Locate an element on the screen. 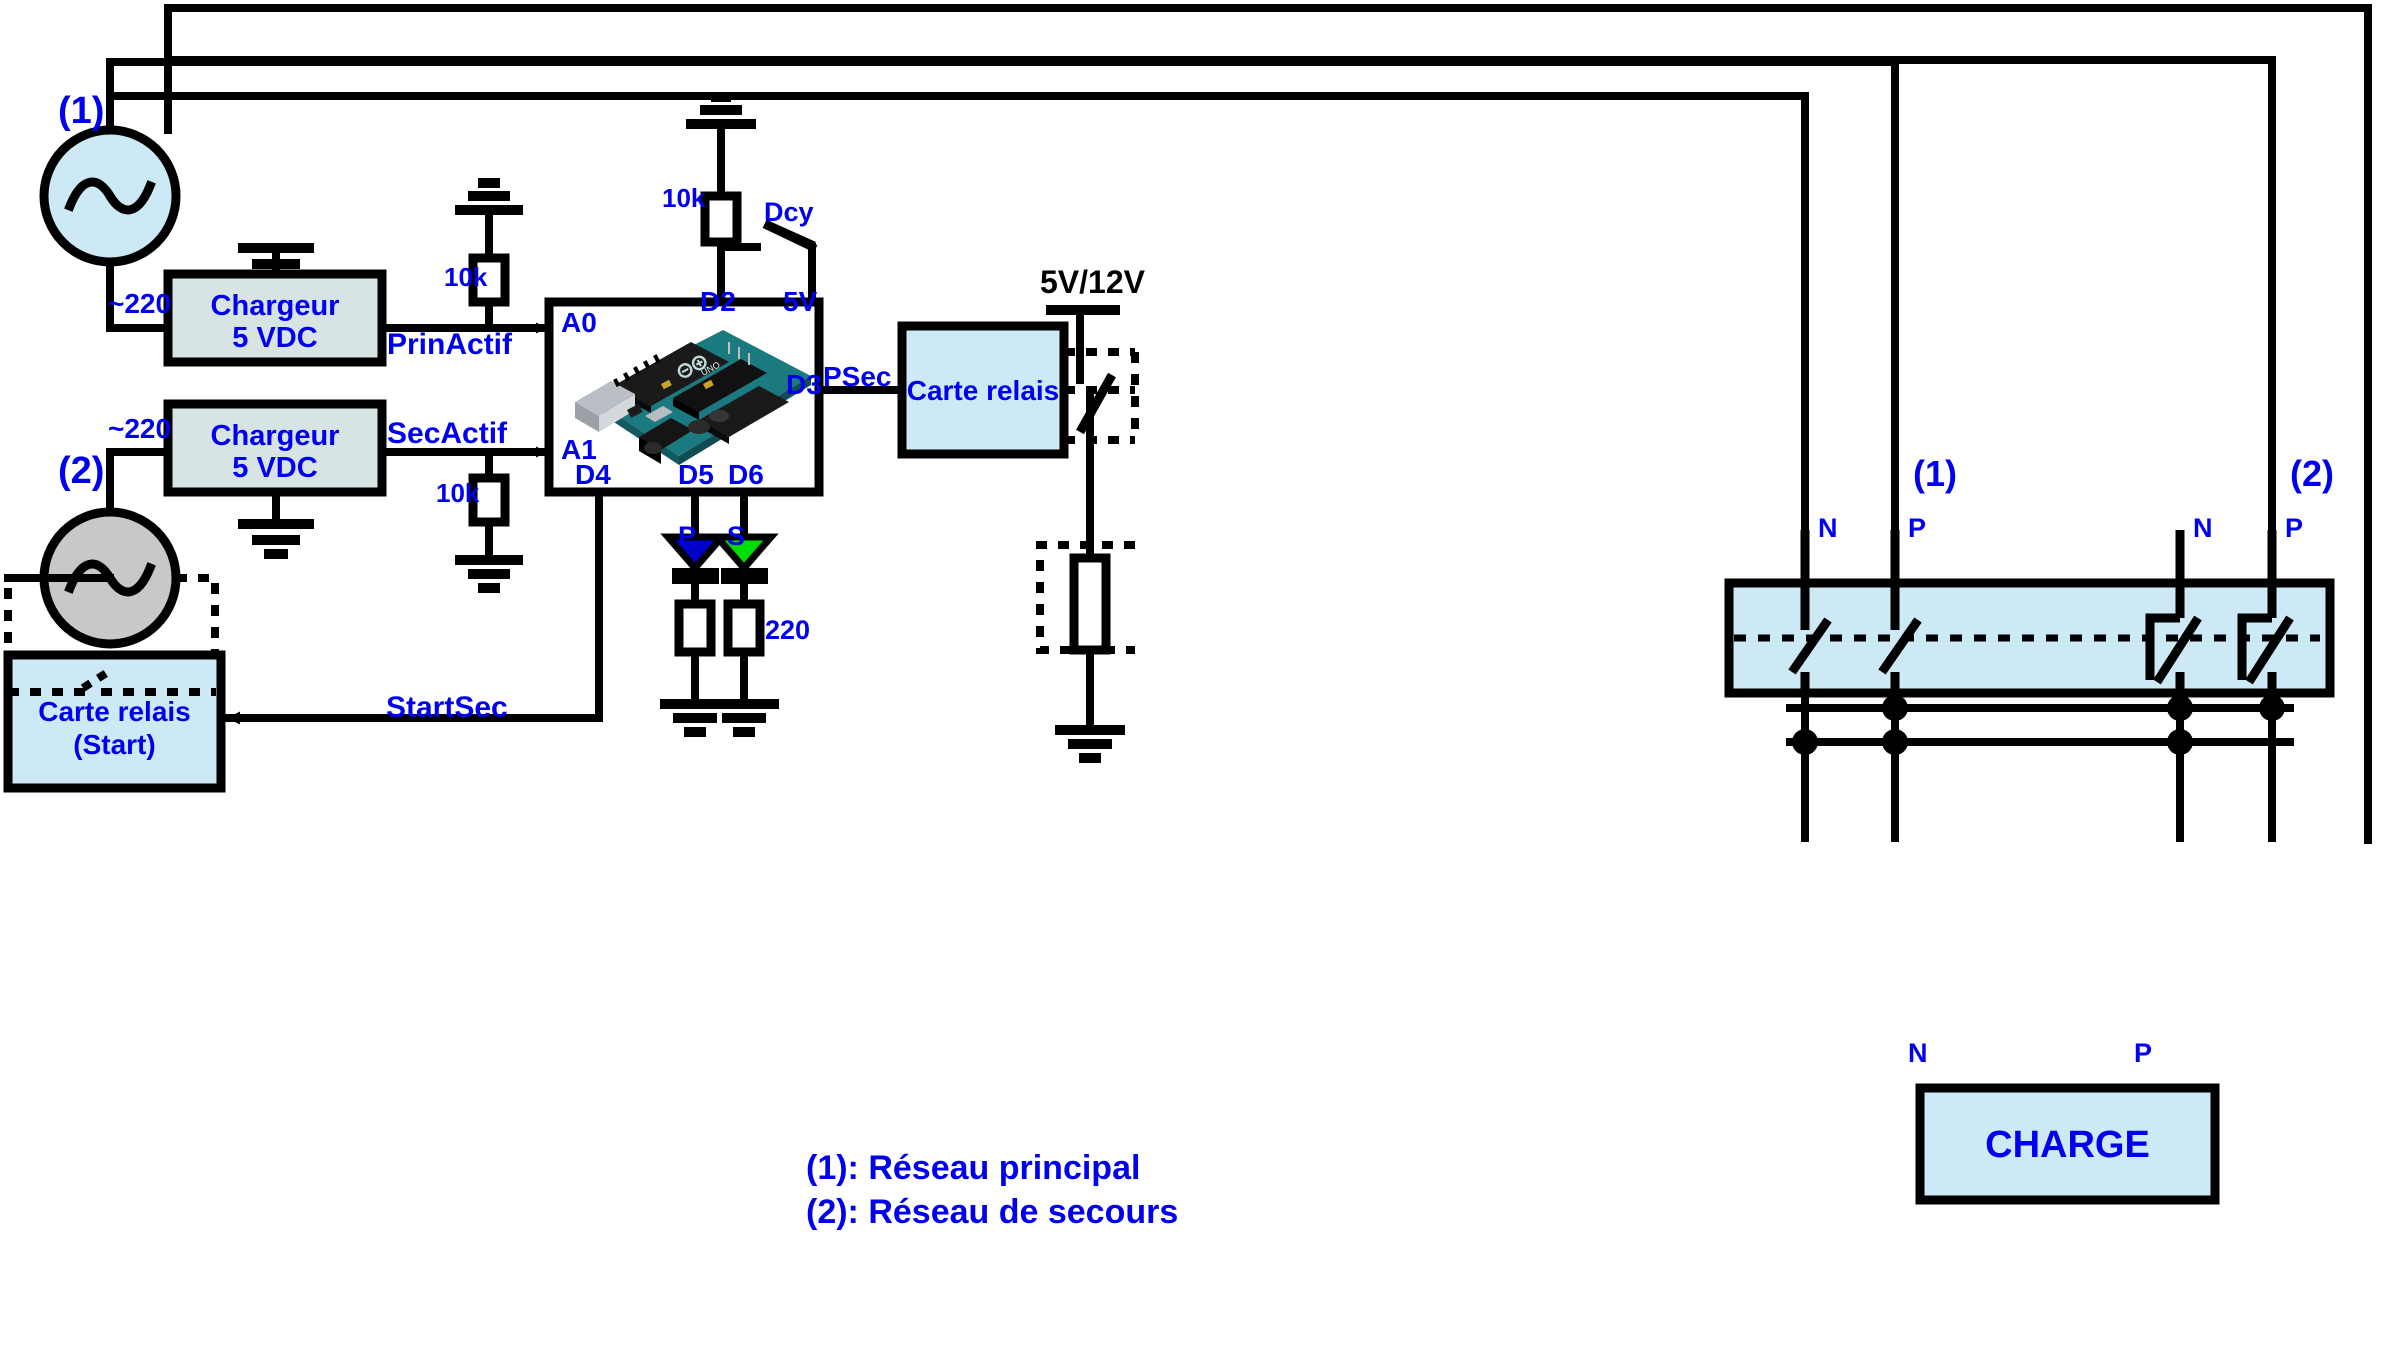  pin-label-d3: D3 is located at coordinates (804, 384).